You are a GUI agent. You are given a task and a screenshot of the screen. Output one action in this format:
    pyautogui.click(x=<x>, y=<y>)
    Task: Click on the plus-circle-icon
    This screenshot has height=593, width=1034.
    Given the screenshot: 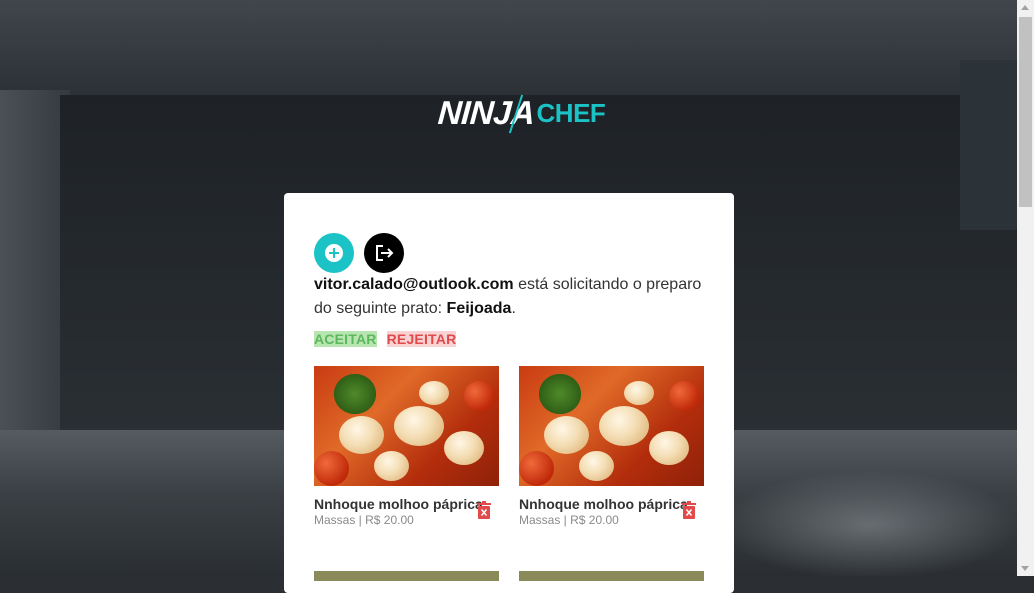 What is the action you would take?
    pyautogui.click(x=334, y=253)
    